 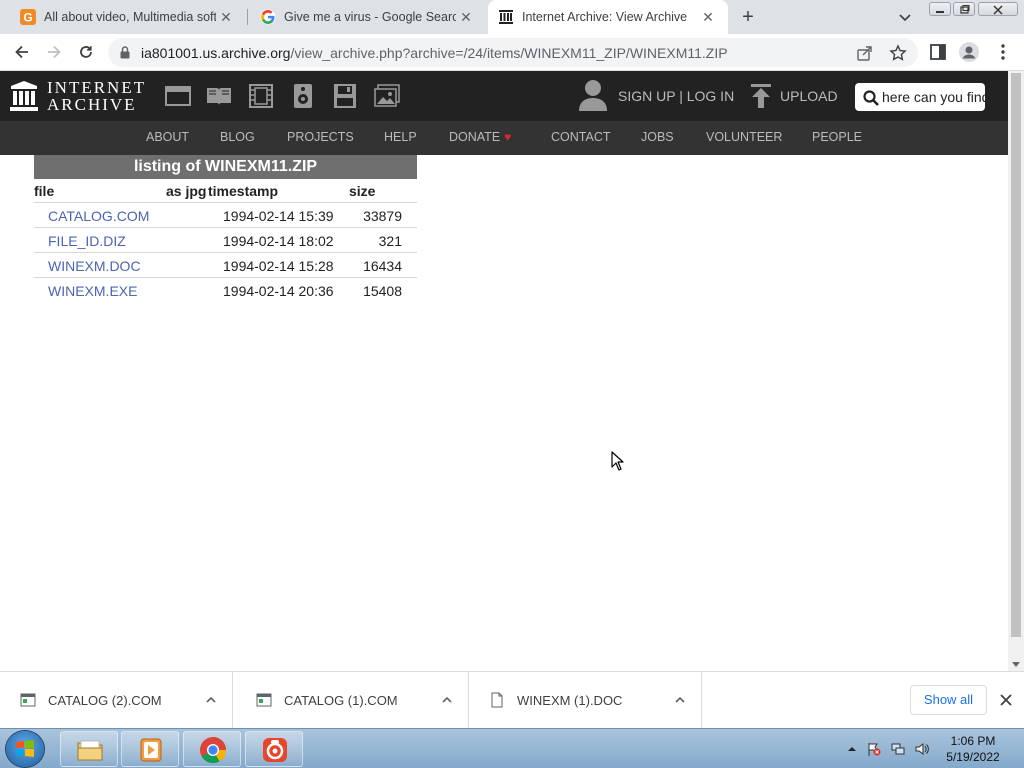 I want to click on ia-search-box, so click(x=920, y=97).